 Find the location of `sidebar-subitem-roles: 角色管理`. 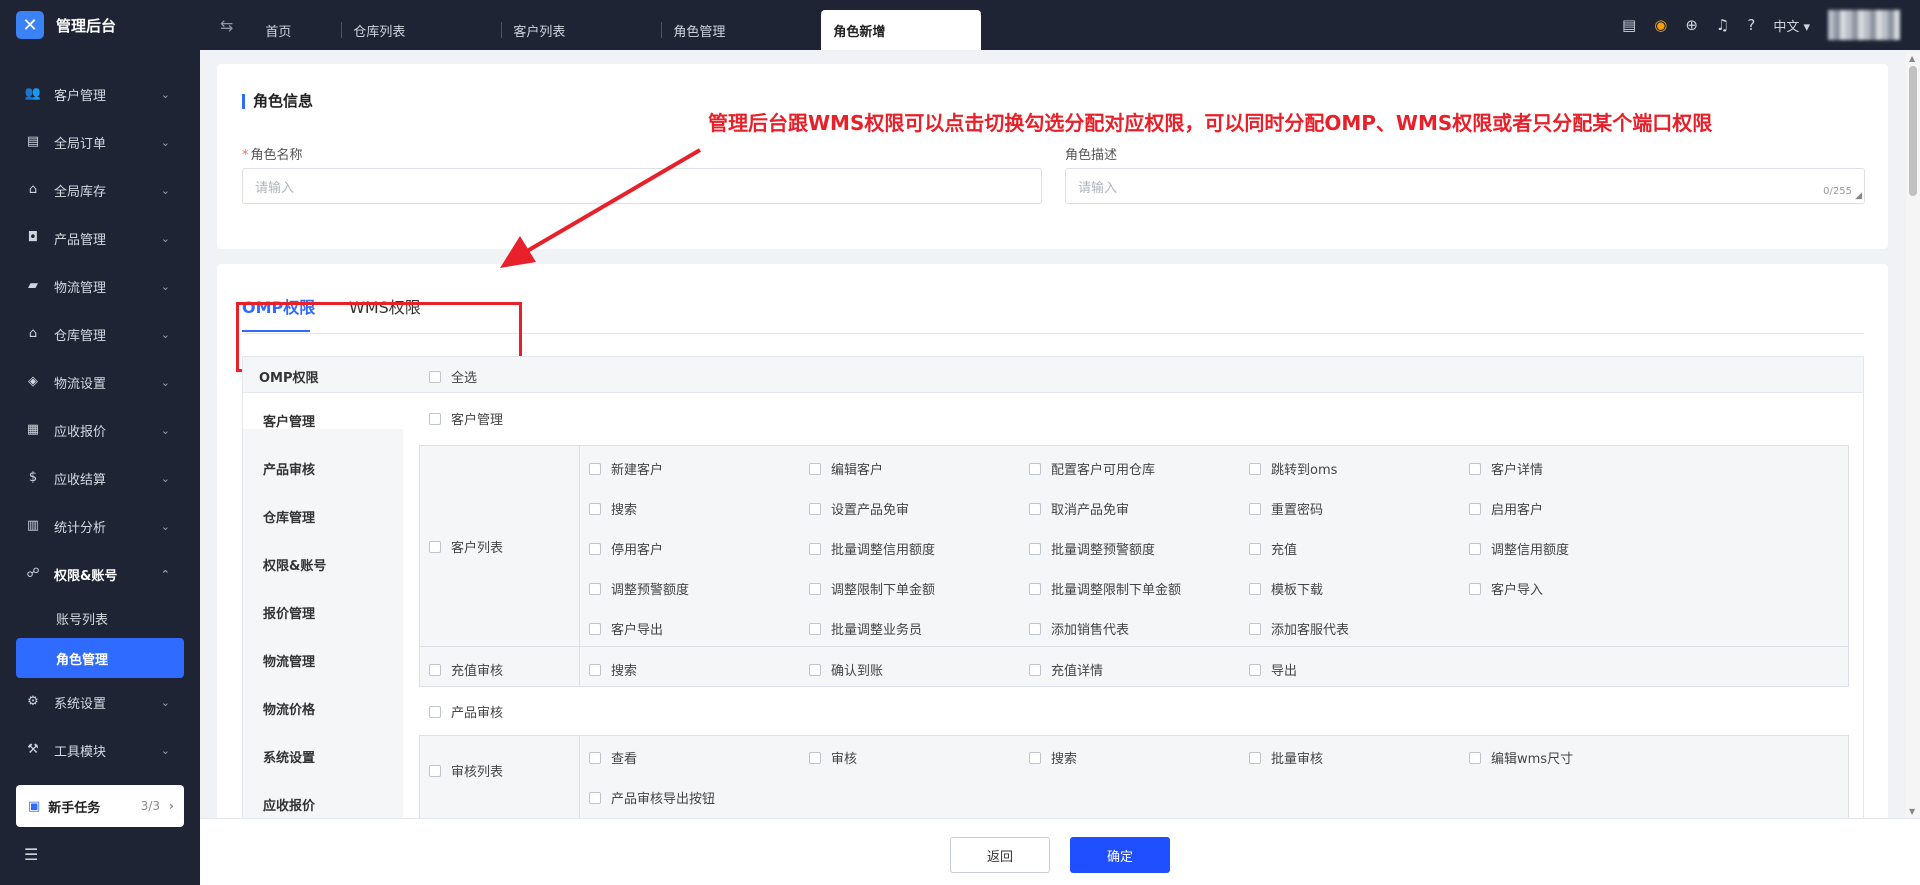

sidebar-subitem-roles: 角色管理 is located at coordinates (100, 658).